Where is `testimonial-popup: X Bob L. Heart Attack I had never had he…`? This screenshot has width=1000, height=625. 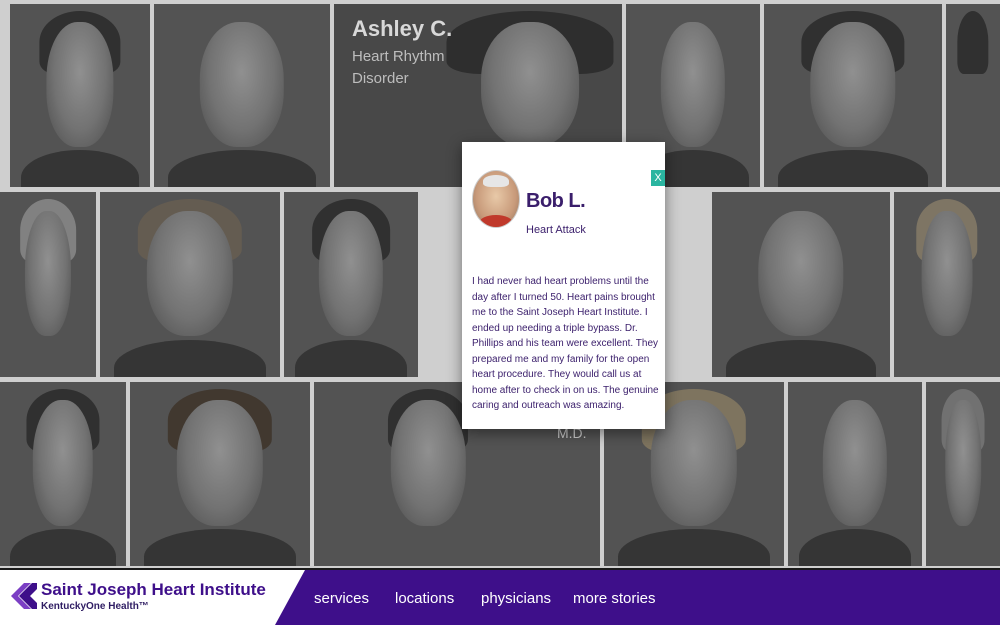 testimonial-popup: X Bob L. Heart Attack I had never had he… is located at coordinates (563, 285).